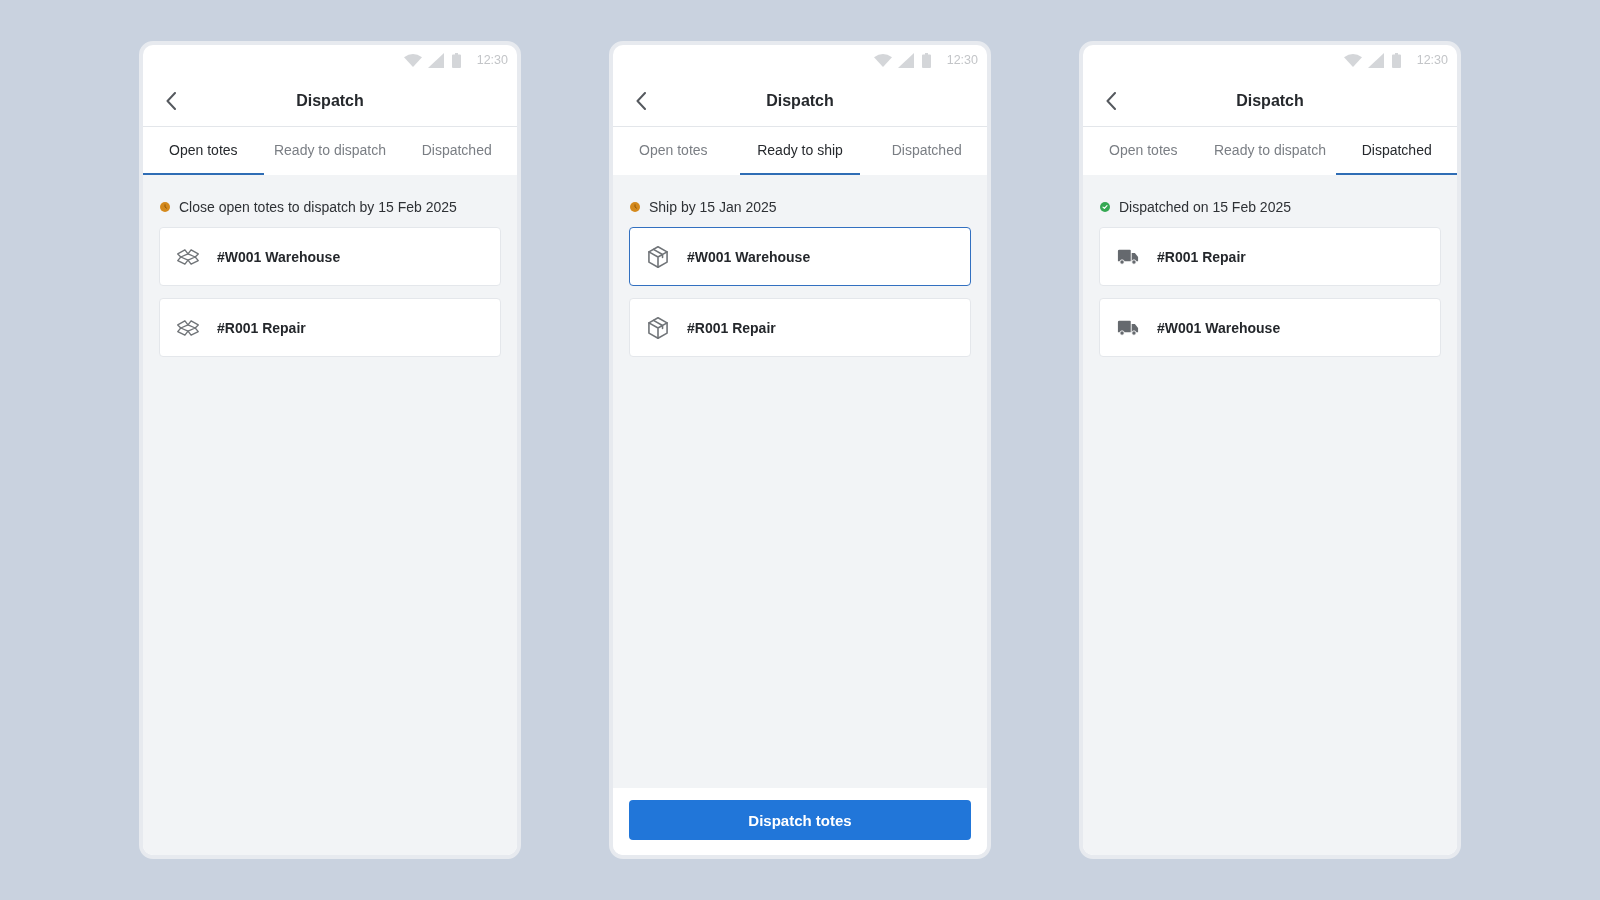 This screenshot has width=1600, height=900. I want to click on dispatch-button: Dispatch totes, so click(800, 820).